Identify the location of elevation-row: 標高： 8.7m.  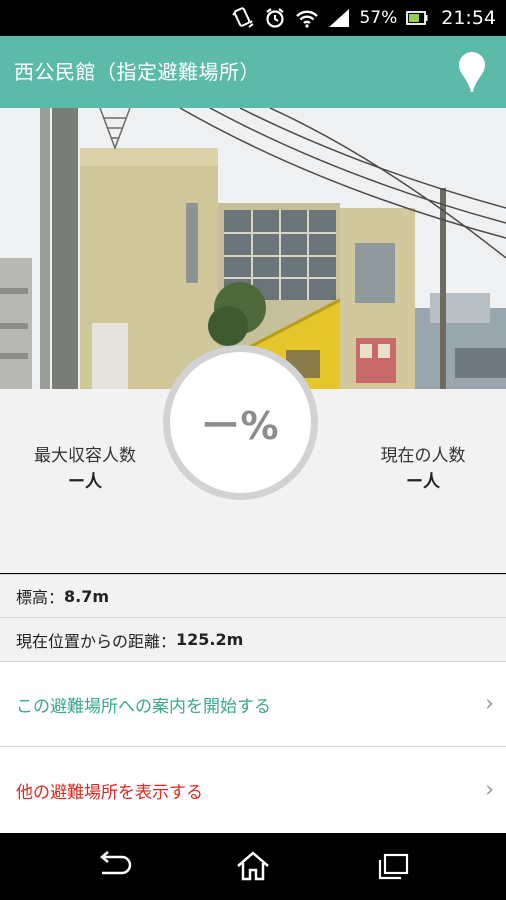
(253, 595).